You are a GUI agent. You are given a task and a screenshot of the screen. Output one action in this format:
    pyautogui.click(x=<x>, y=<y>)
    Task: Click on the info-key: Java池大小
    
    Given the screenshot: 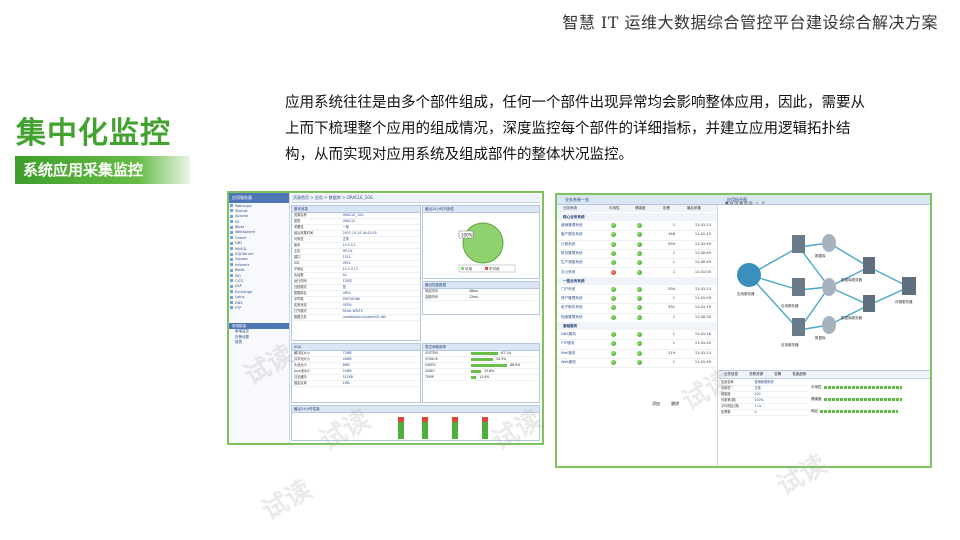 What is the action you would take?
    pyautogui.click(x=302, y=371)
    